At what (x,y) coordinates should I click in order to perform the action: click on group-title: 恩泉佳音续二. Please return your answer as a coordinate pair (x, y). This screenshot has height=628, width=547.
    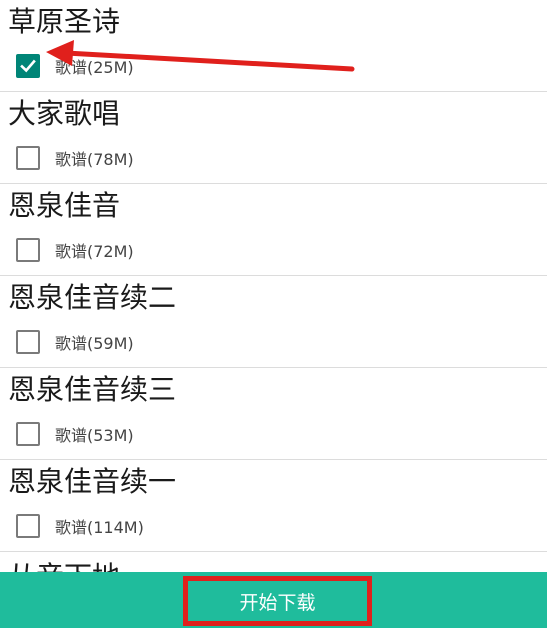
    Looking at the image, I should click on (92, 297).